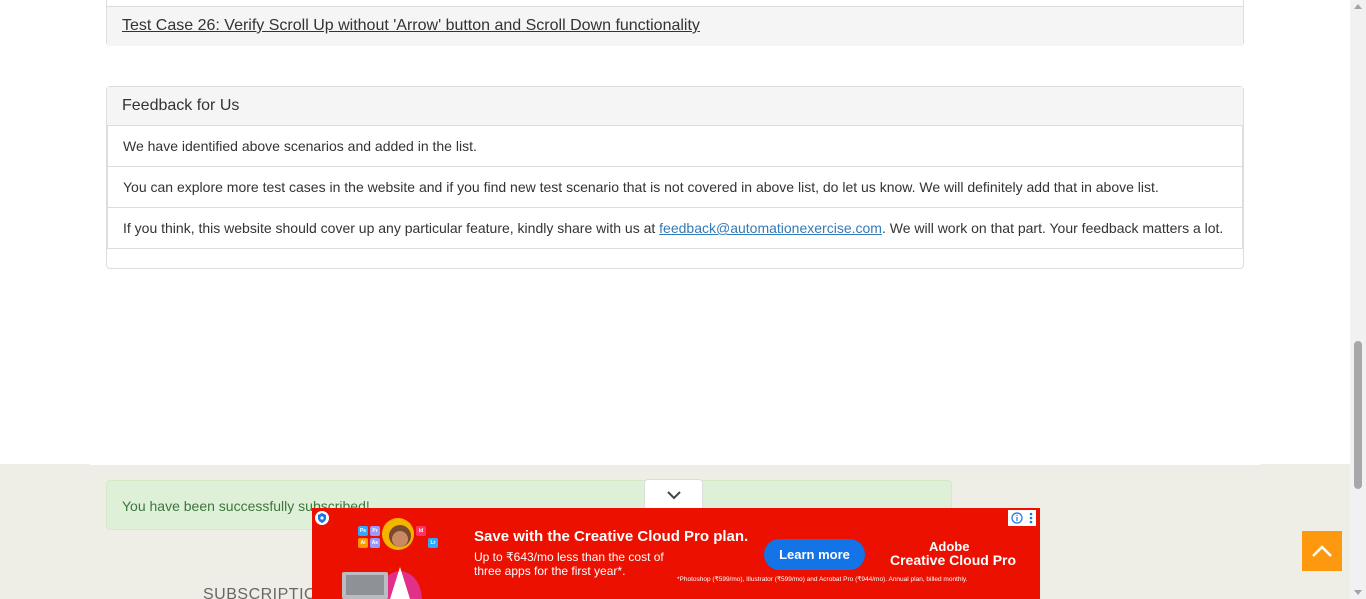 Image resolution: width=1366 pixels, height=599 pixels. I want to click on scrollbar-thumb, so click(1358, 415).